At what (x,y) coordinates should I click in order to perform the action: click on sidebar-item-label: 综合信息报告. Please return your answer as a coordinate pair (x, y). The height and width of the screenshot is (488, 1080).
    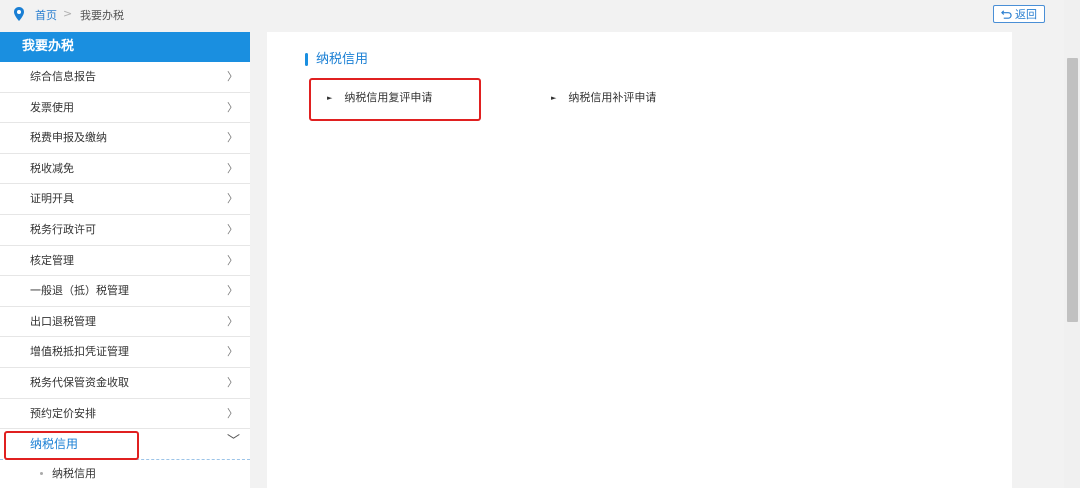
    Looking at the image, I should click on (63, 76).